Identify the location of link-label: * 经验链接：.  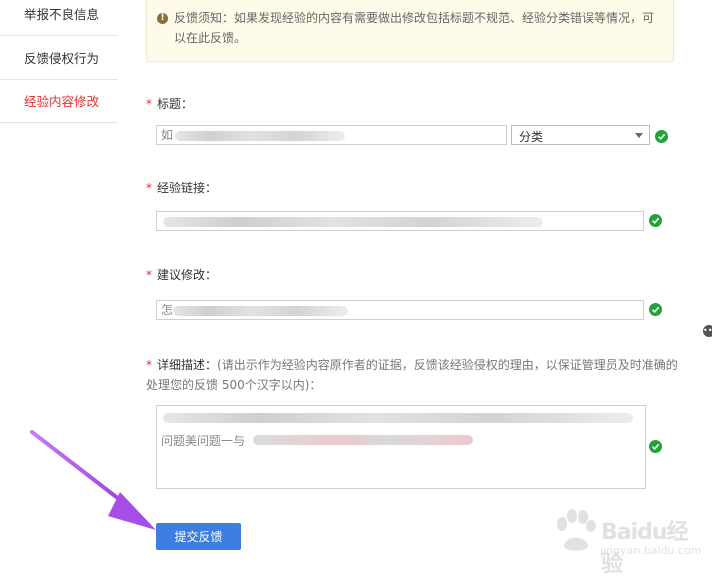
(181, 187).